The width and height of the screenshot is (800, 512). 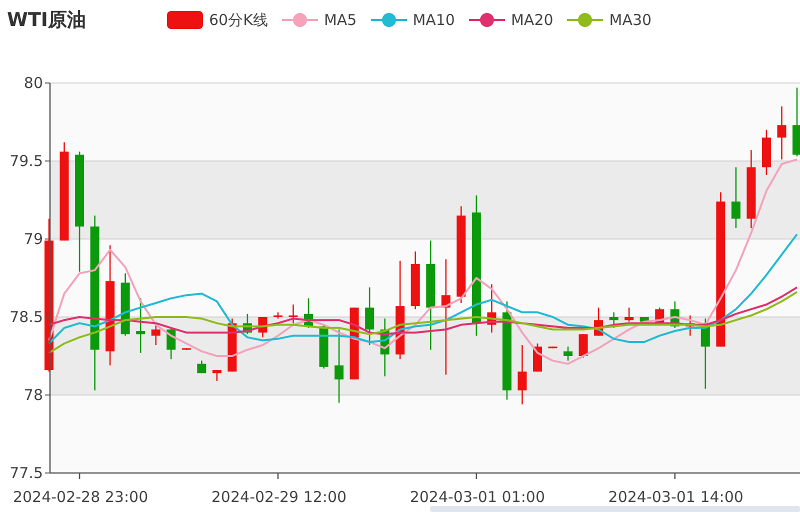 What do you see at coordinates (615, 509) in the screenshot?
I see `zoom-slider` at bounding box center [615, 509].